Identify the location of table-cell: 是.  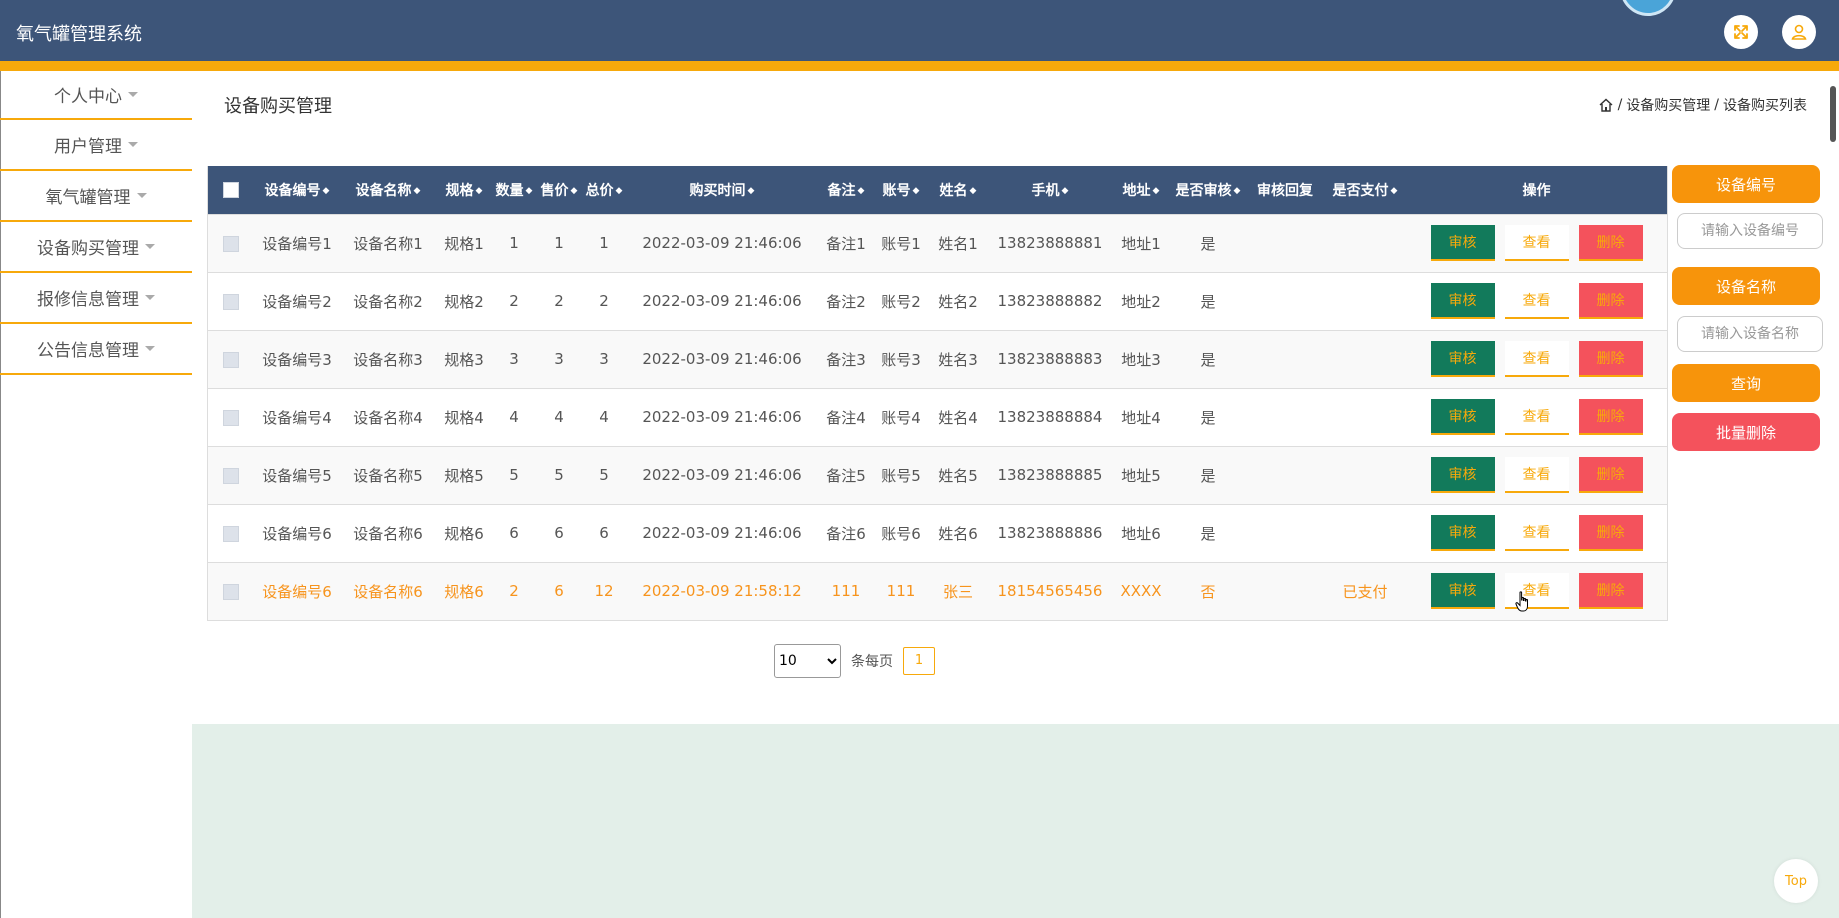
(1208, 533).